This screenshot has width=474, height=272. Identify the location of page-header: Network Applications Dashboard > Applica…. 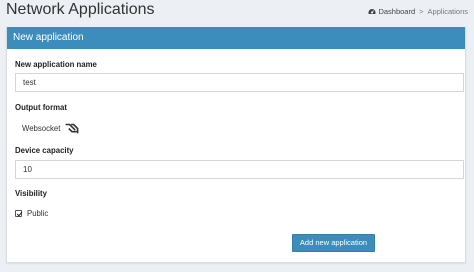
(237, 13).